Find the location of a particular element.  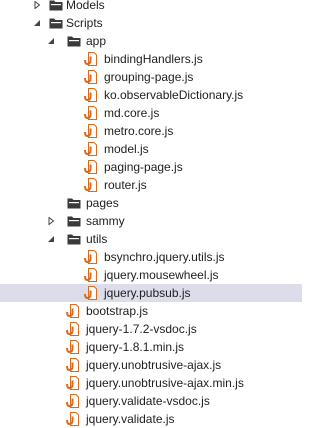

tree-file-jquery-validate-vsdoc-js: jquery.validate-vsdoc.js is located at coordinates (151, 401).